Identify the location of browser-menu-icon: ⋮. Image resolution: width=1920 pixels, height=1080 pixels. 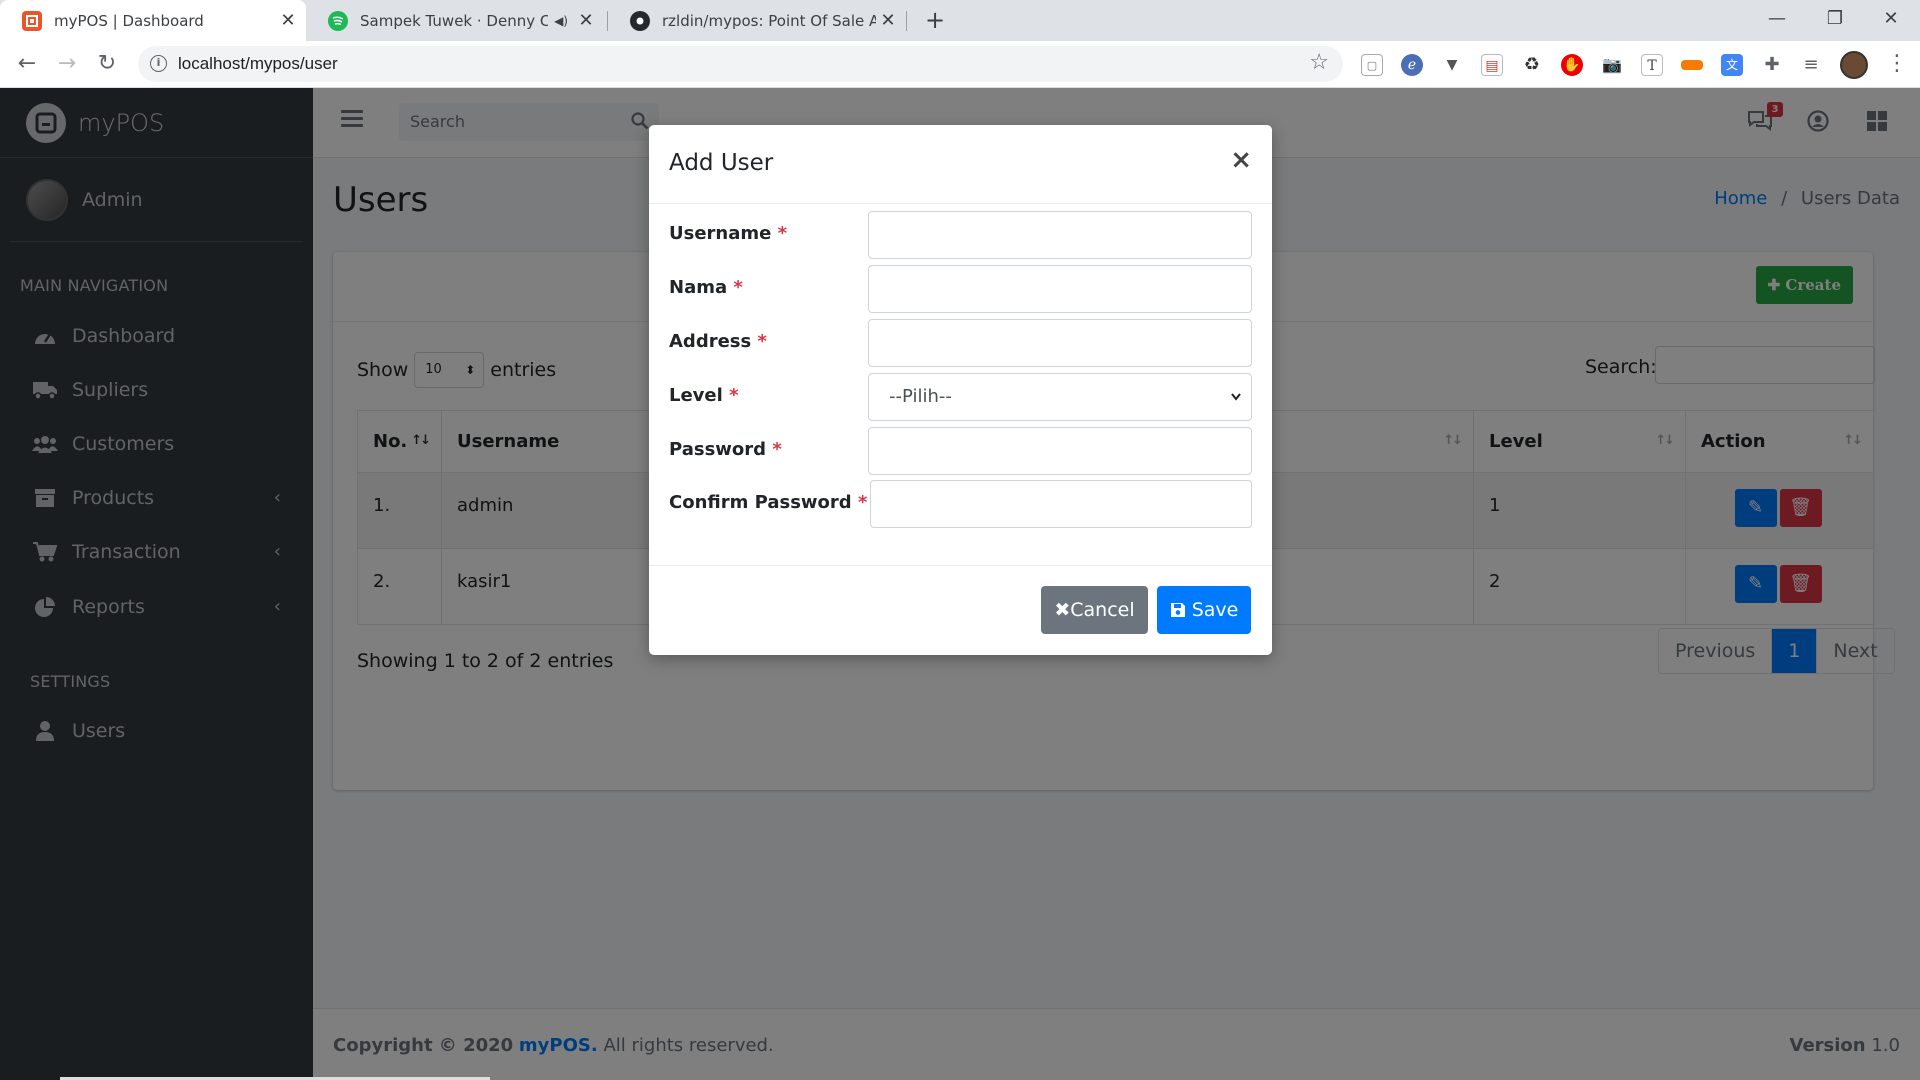
(1897, 64).